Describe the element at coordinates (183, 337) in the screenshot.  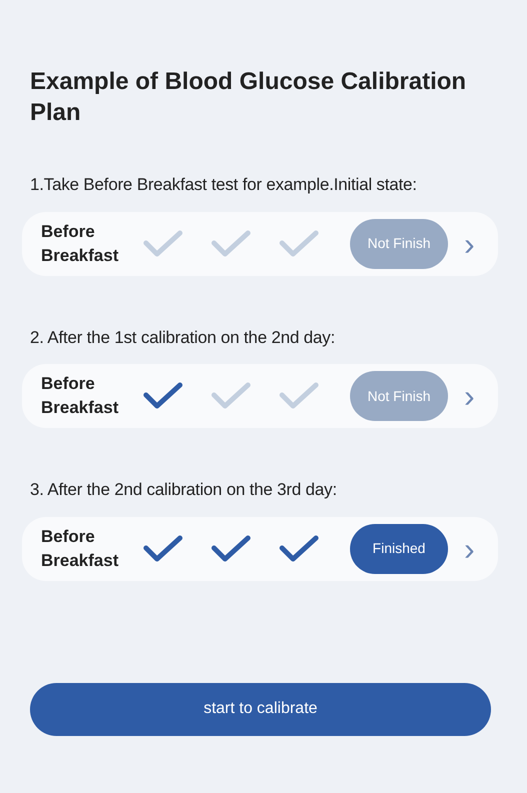
I see `step-caption: 2. After the 1st calibration on the 2nd day:` at that location.